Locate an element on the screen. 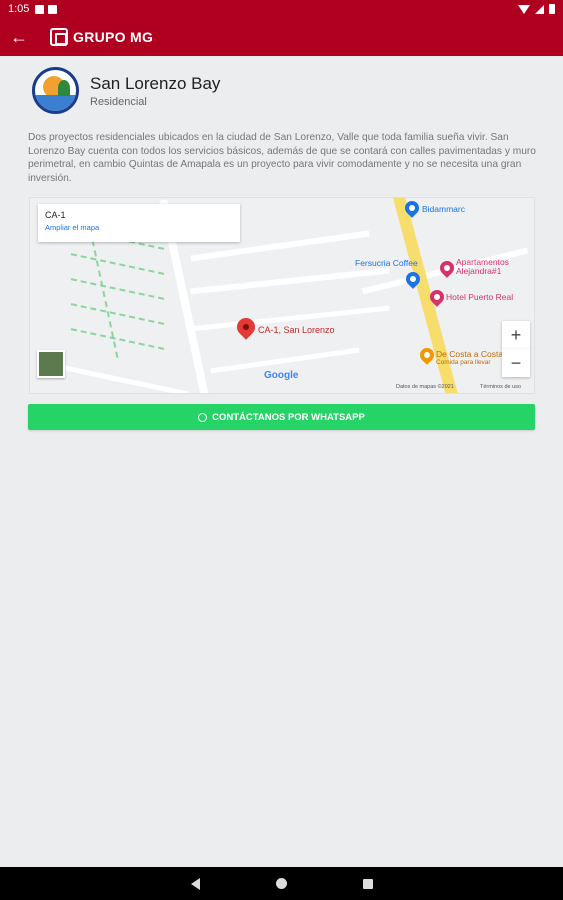 The height and width of the screenshot is (900, 563). nav-home-icon is located at coordinates (281, 883).